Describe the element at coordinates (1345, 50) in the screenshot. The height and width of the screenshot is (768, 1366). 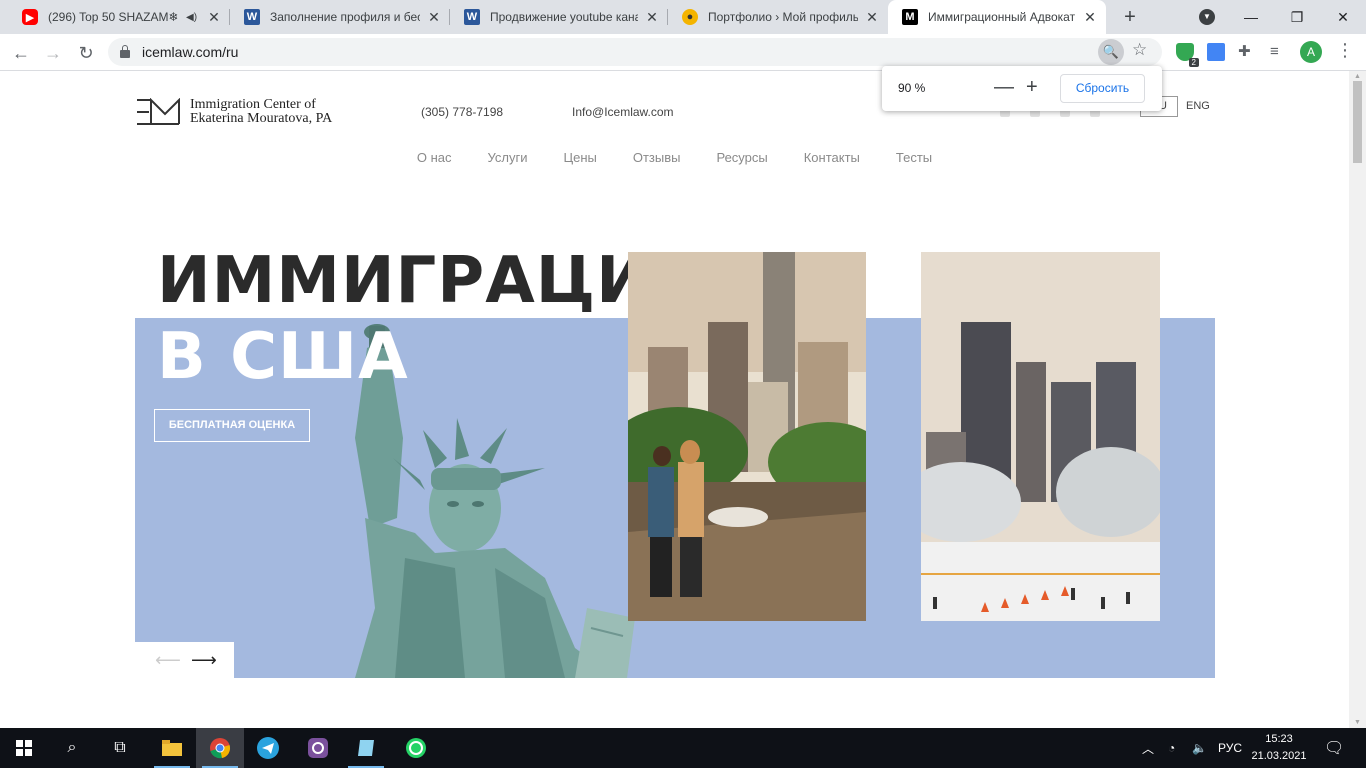
I see `menu-dots-icon: ⋮` at that location.